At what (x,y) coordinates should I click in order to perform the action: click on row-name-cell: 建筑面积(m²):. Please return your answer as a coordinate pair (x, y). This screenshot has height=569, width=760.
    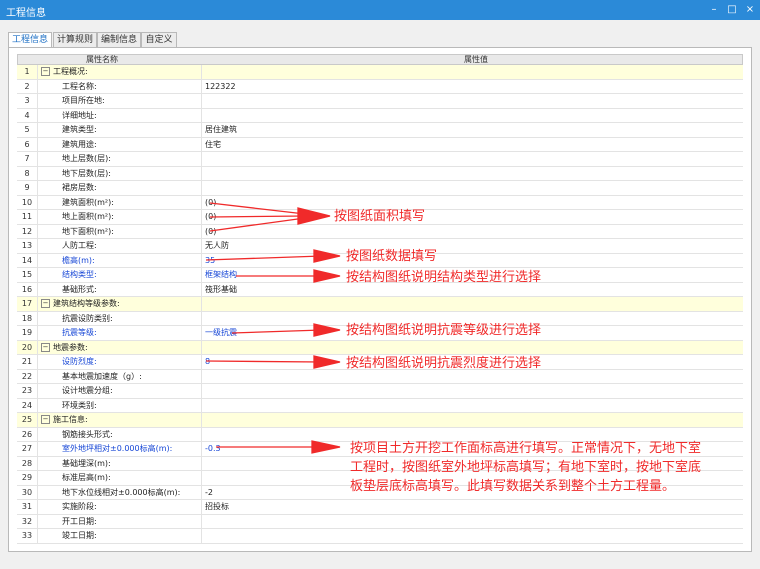
    Looking at the image, I should click on (120, 202).